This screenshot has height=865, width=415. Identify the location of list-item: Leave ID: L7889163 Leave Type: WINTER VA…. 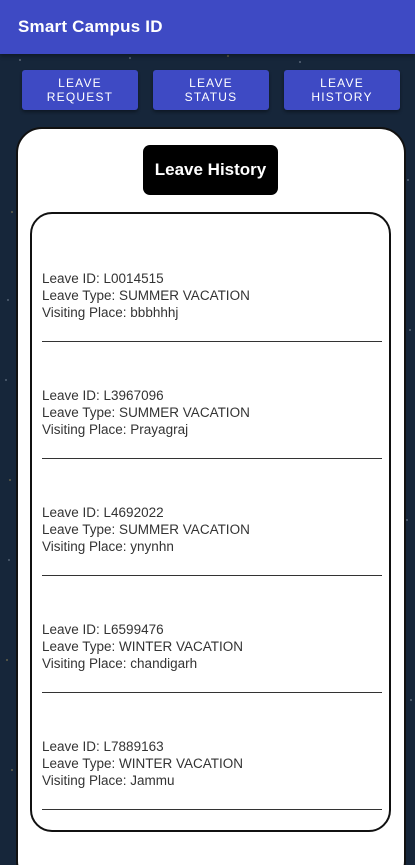
(212, 751).